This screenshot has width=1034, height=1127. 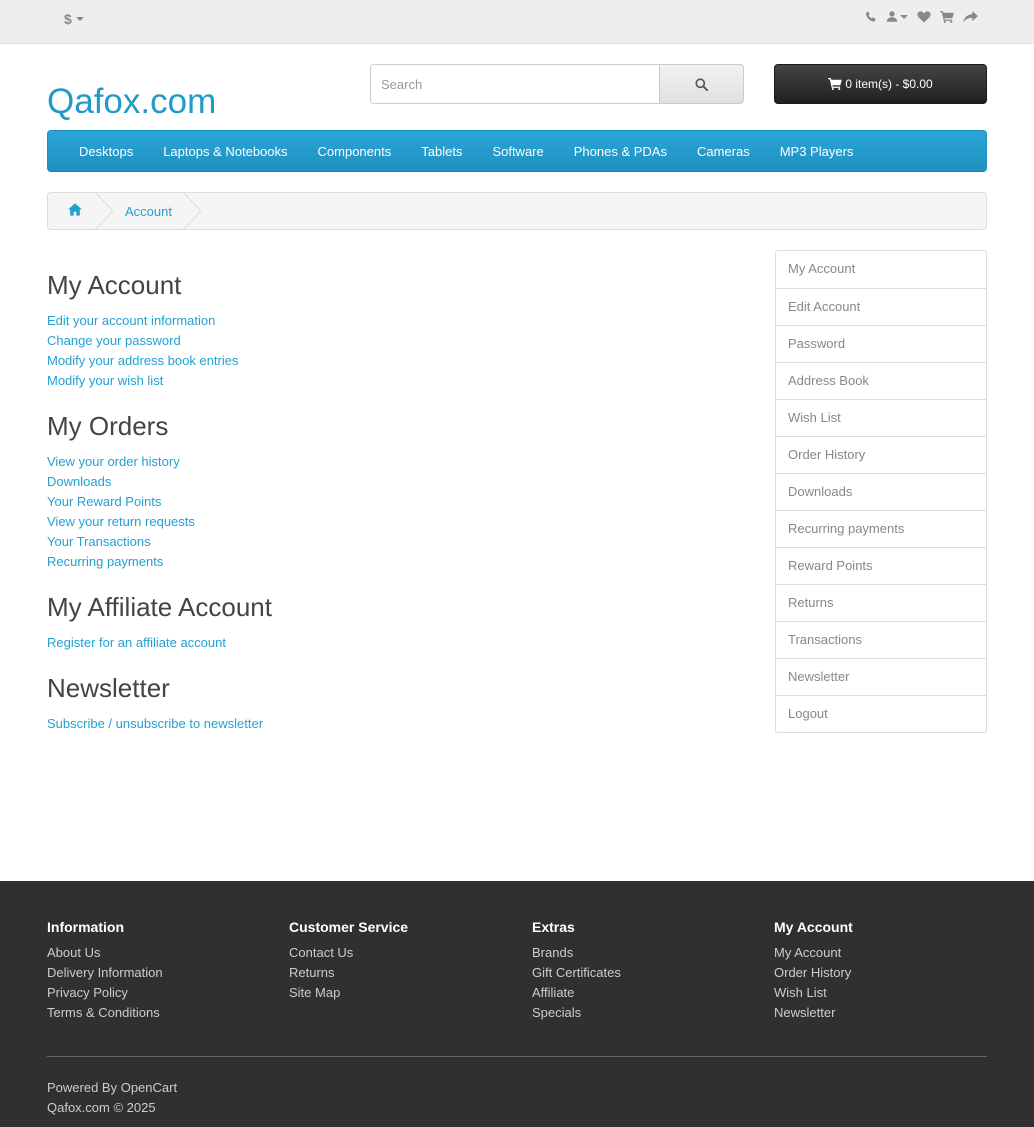 I want to click on footer-link-newsletter: Newsletter, so click(x=804, y=1012).